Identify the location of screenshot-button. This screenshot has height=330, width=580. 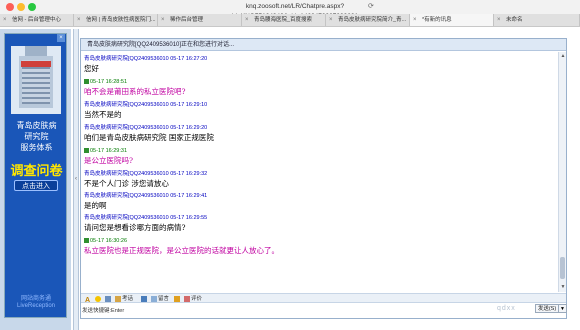
(108, 299).